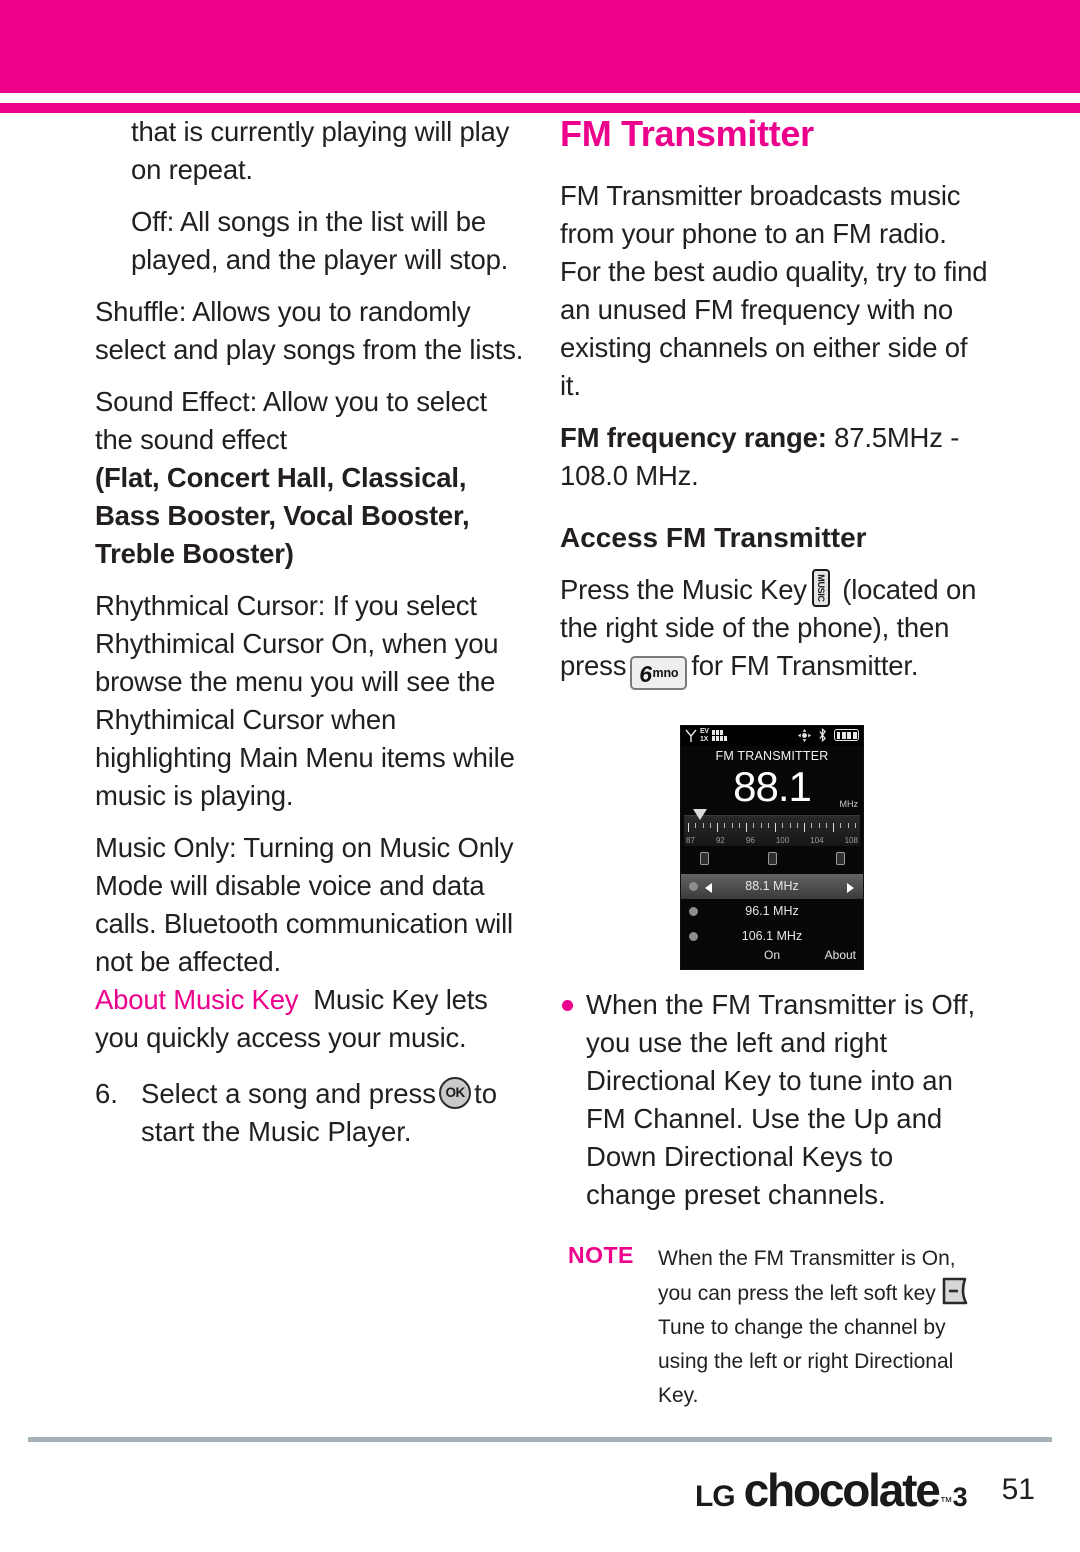 The width and height of the screenshot is (1080, 1552). I want to click on chocolate-brand-label: chocolate, so click(842, 1490).